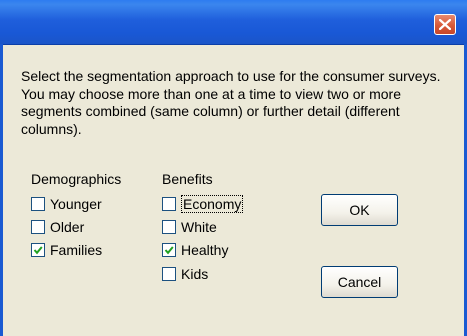  I want to click on checkbox-younger: Younger, so click(66, 204).